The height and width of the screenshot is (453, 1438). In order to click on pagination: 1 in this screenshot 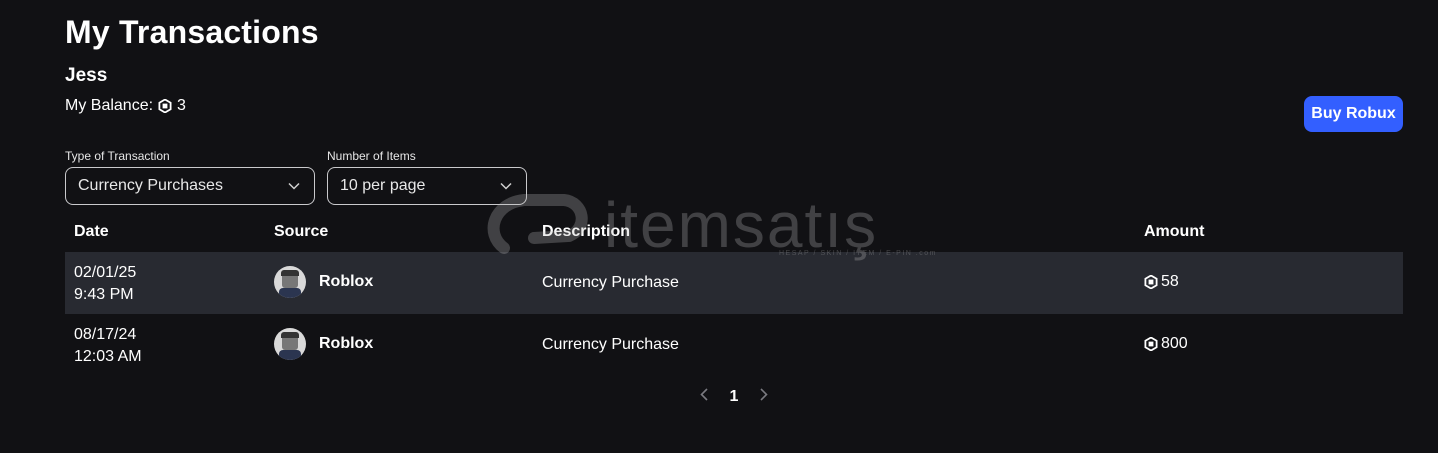, I will do `click(734, 397)`.